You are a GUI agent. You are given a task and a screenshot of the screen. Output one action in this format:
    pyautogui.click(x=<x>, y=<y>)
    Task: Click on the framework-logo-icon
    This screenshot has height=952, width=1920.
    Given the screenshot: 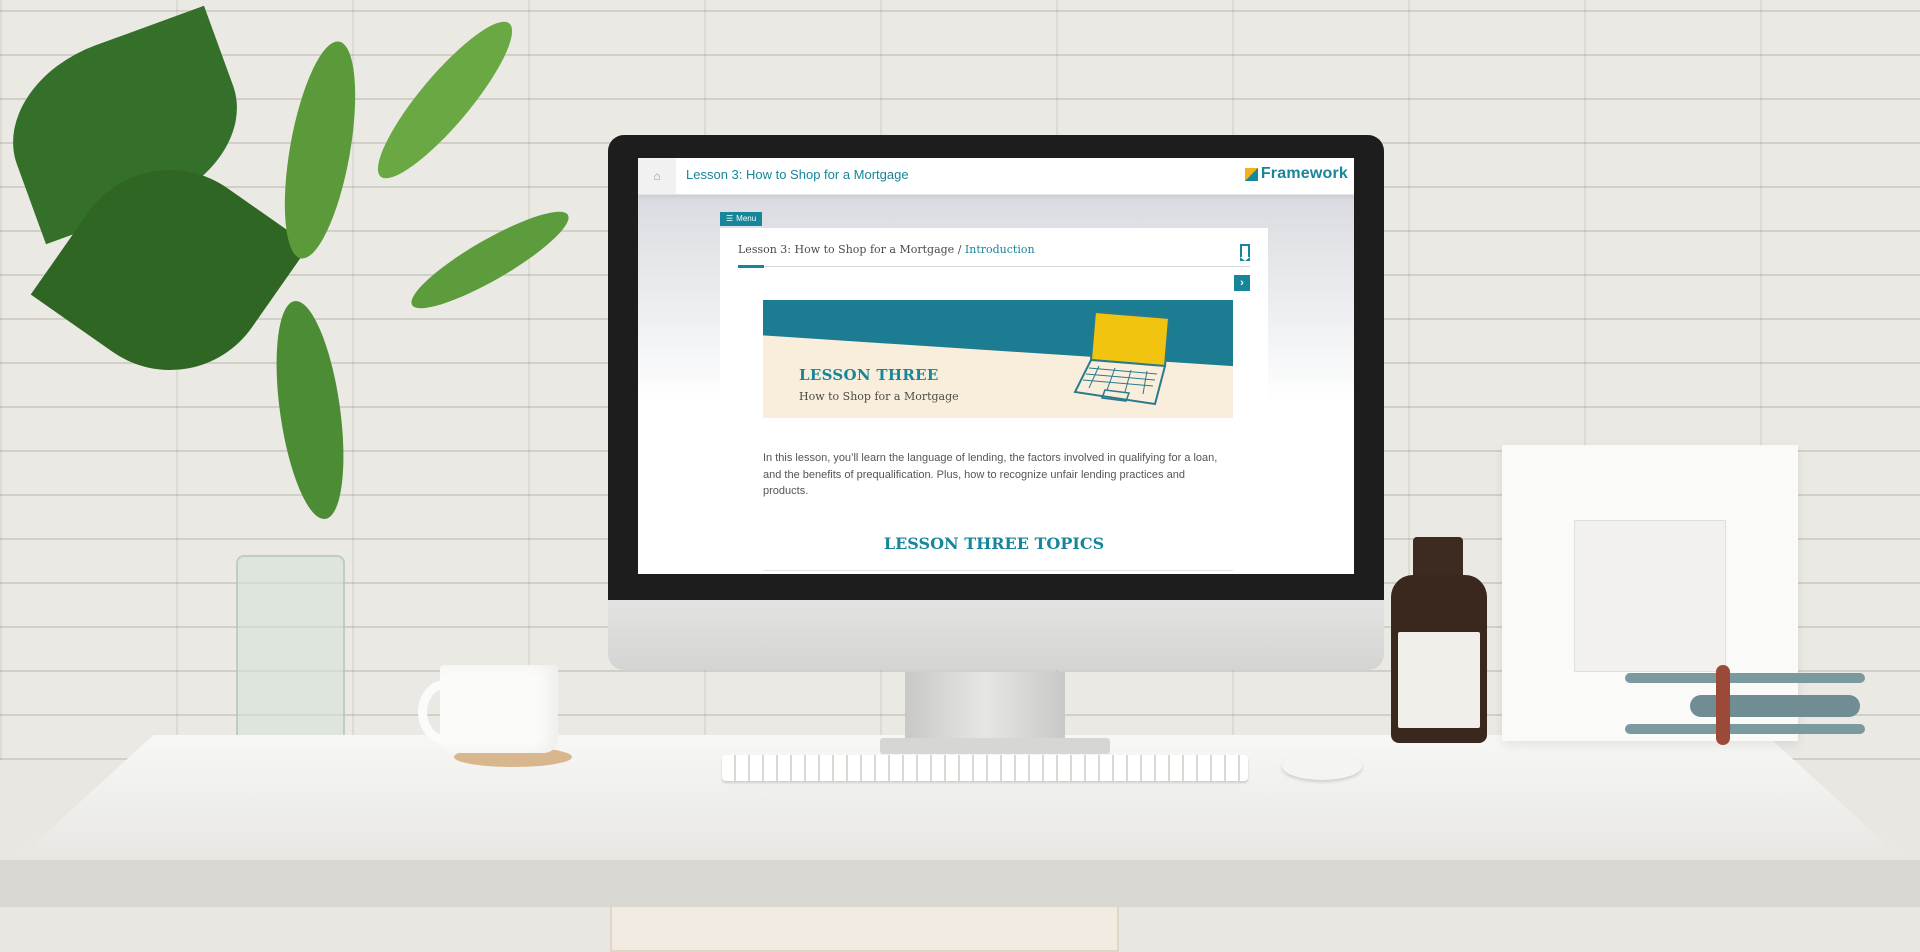 What is the action you would take?
    pyautogui.click(x=1251, y=174)
    